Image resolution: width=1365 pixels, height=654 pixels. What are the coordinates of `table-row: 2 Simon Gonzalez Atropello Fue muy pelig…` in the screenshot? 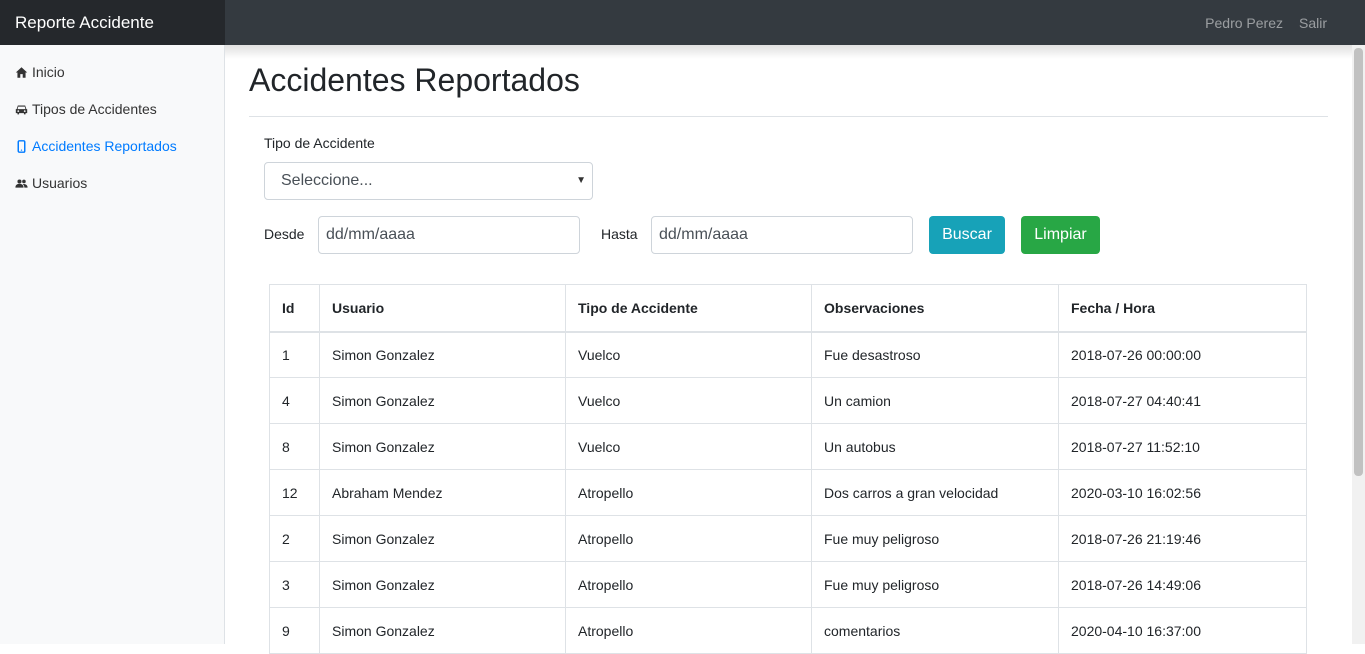 It's located at (788, 538).